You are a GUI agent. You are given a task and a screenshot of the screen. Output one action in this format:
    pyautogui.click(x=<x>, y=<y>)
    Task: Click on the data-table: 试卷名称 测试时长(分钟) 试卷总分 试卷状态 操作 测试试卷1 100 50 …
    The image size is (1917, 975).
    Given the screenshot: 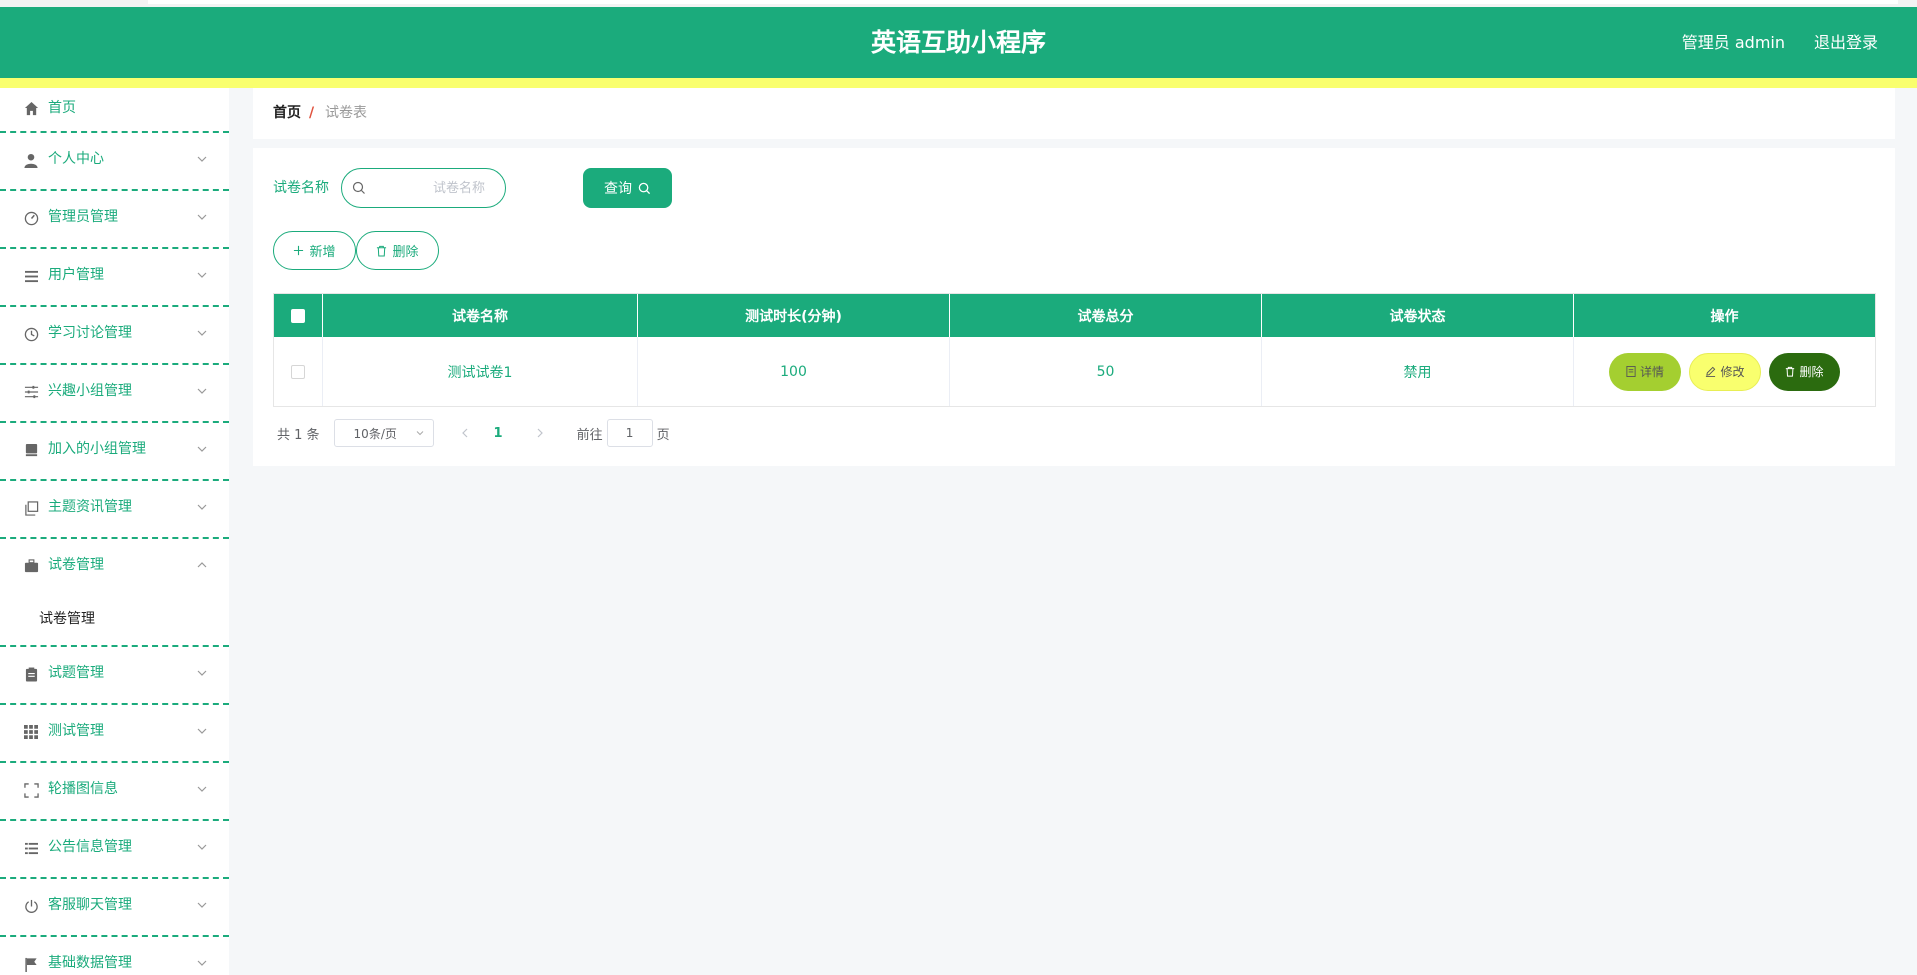 What is the action you would take?
    pyautogui.click(x=1074, y=350)
    